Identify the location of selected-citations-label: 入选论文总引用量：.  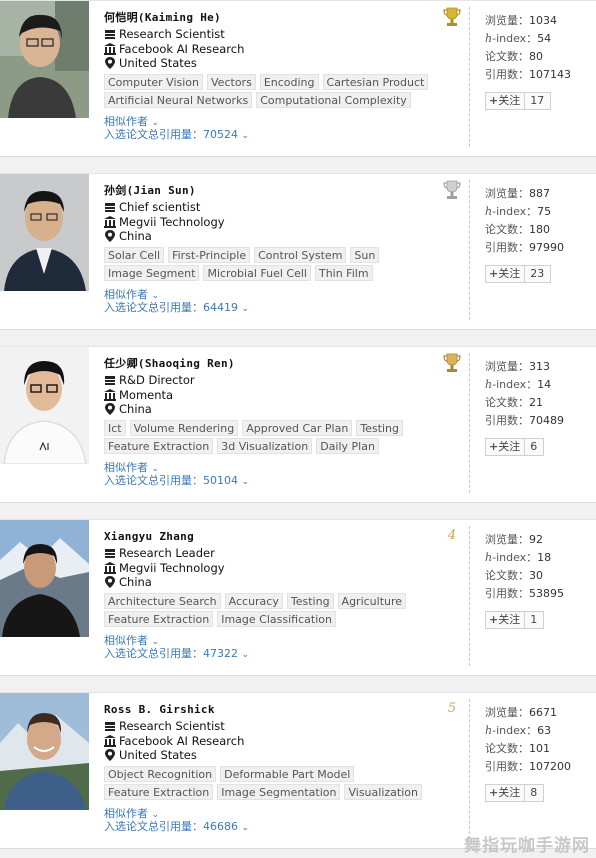
(153, 307).